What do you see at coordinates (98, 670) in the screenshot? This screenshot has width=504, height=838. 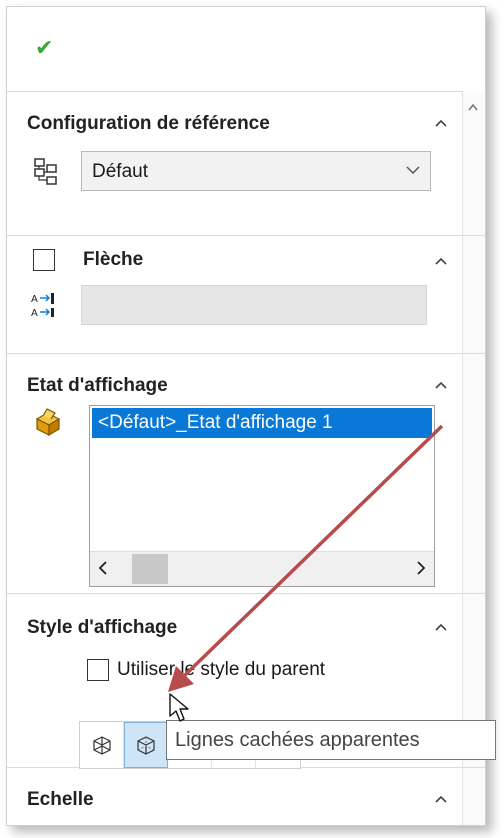 I see `use-parent-style-checkbox` at bounding box center [98, 670].